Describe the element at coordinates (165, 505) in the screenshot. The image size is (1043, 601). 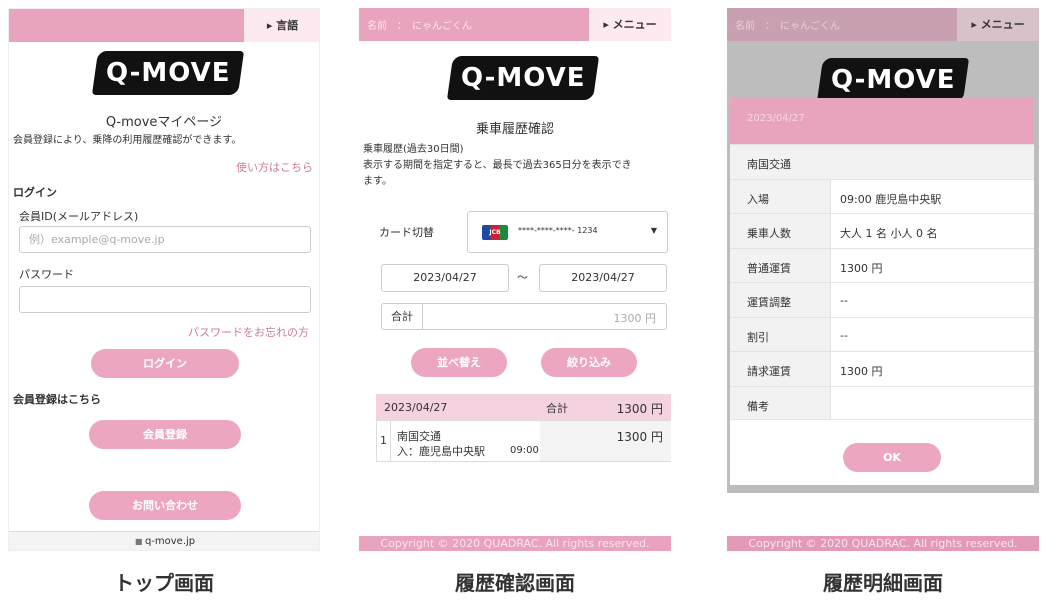
I see `contact-button: お問い合わせ` at that location.